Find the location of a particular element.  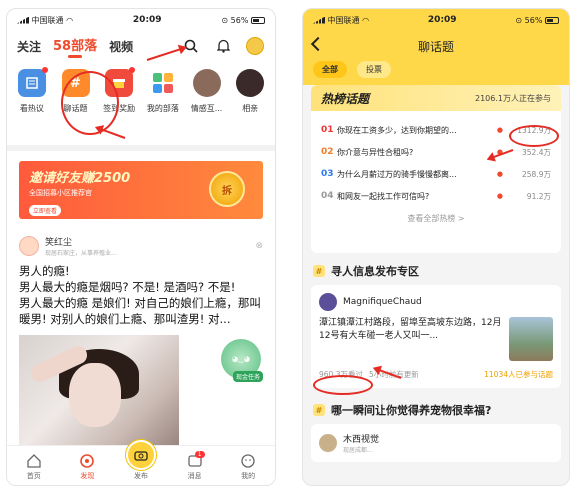

section-title-text: 哪一瞬间让你觉得养宠物很幸福? is located at coordinates (411, 410).